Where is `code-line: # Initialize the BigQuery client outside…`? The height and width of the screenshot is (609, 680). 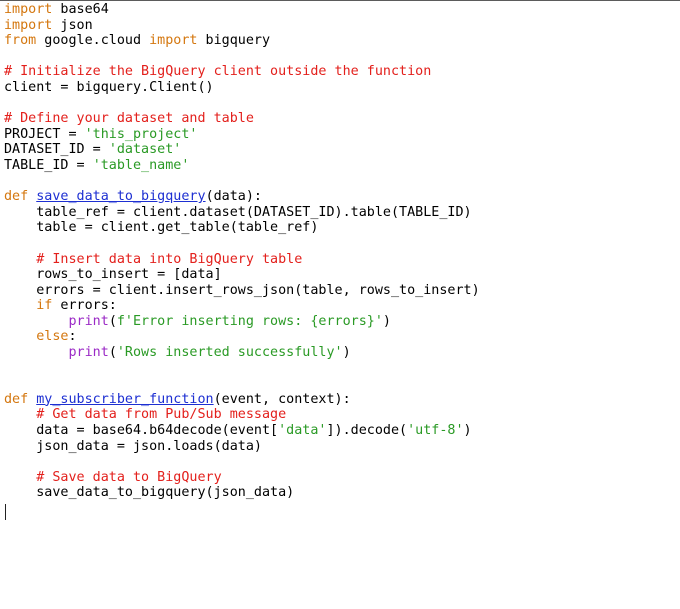 code-line: # Initialize the BigQuery client outside… is located at coordinates (242, 72).